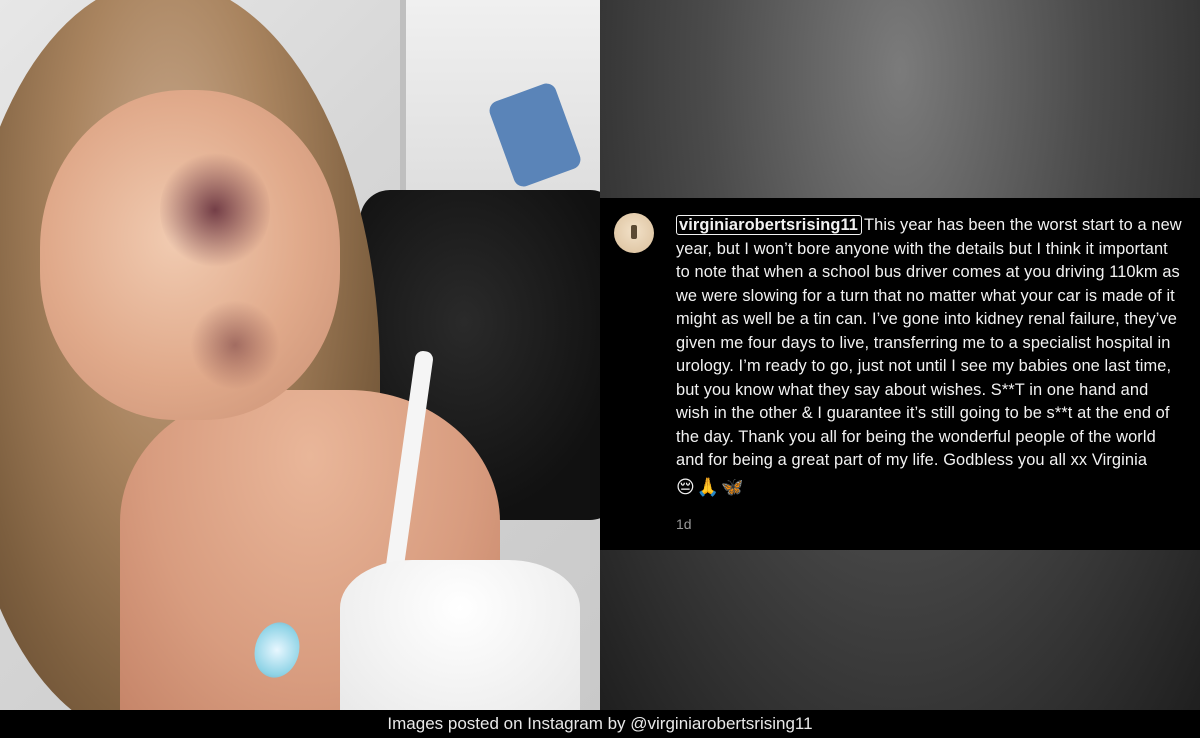 The height and width of the screenshot is (738, 1200). I want to click on user-avatar-icon, so click(634, 233).